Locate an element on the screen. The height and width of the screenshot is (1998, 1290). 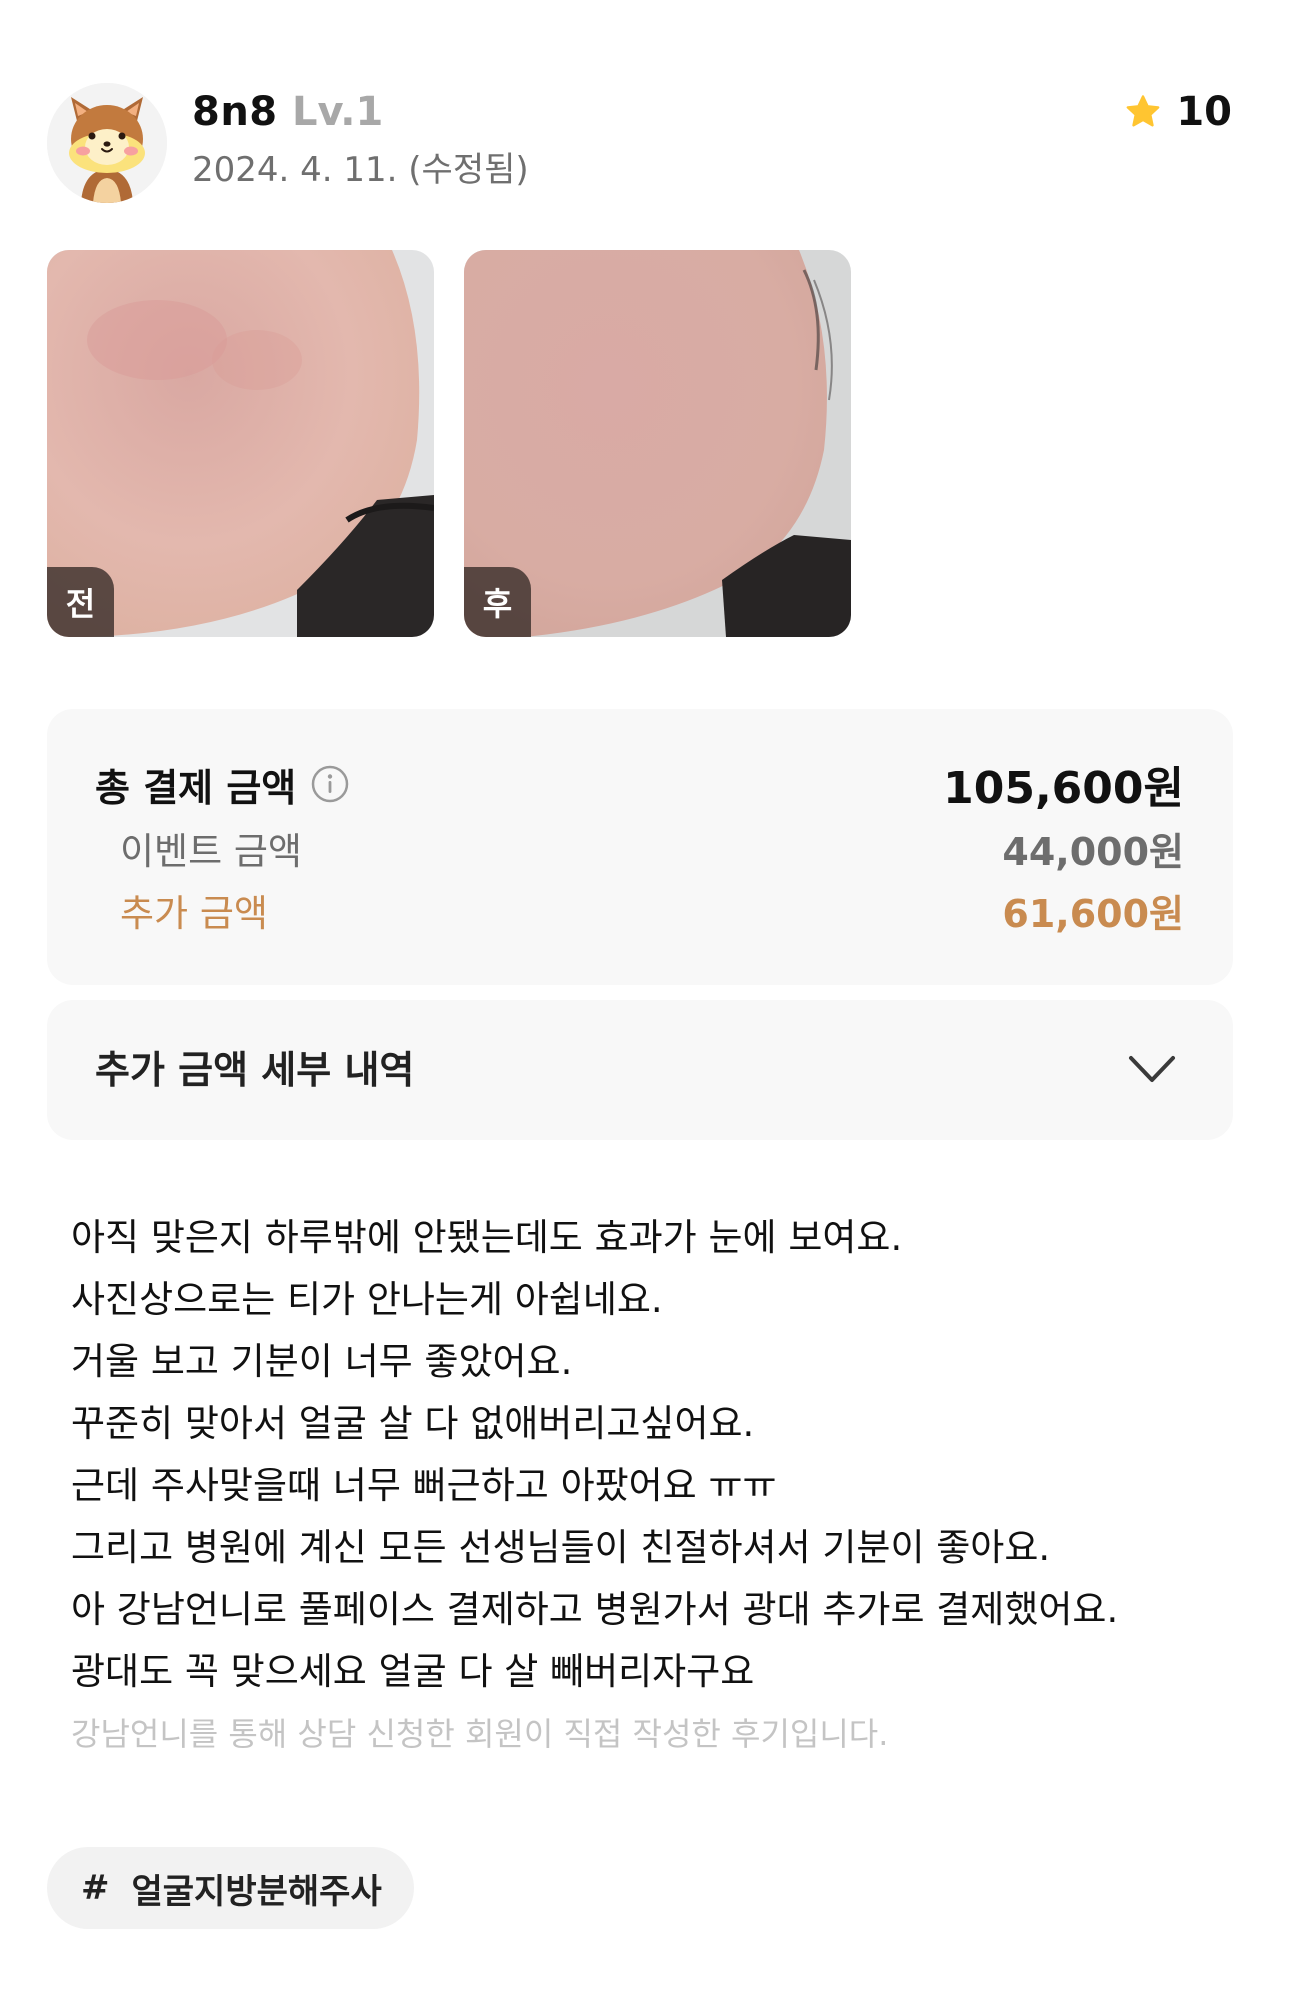
after-photo: 후 is located at coordinates (657, 443).